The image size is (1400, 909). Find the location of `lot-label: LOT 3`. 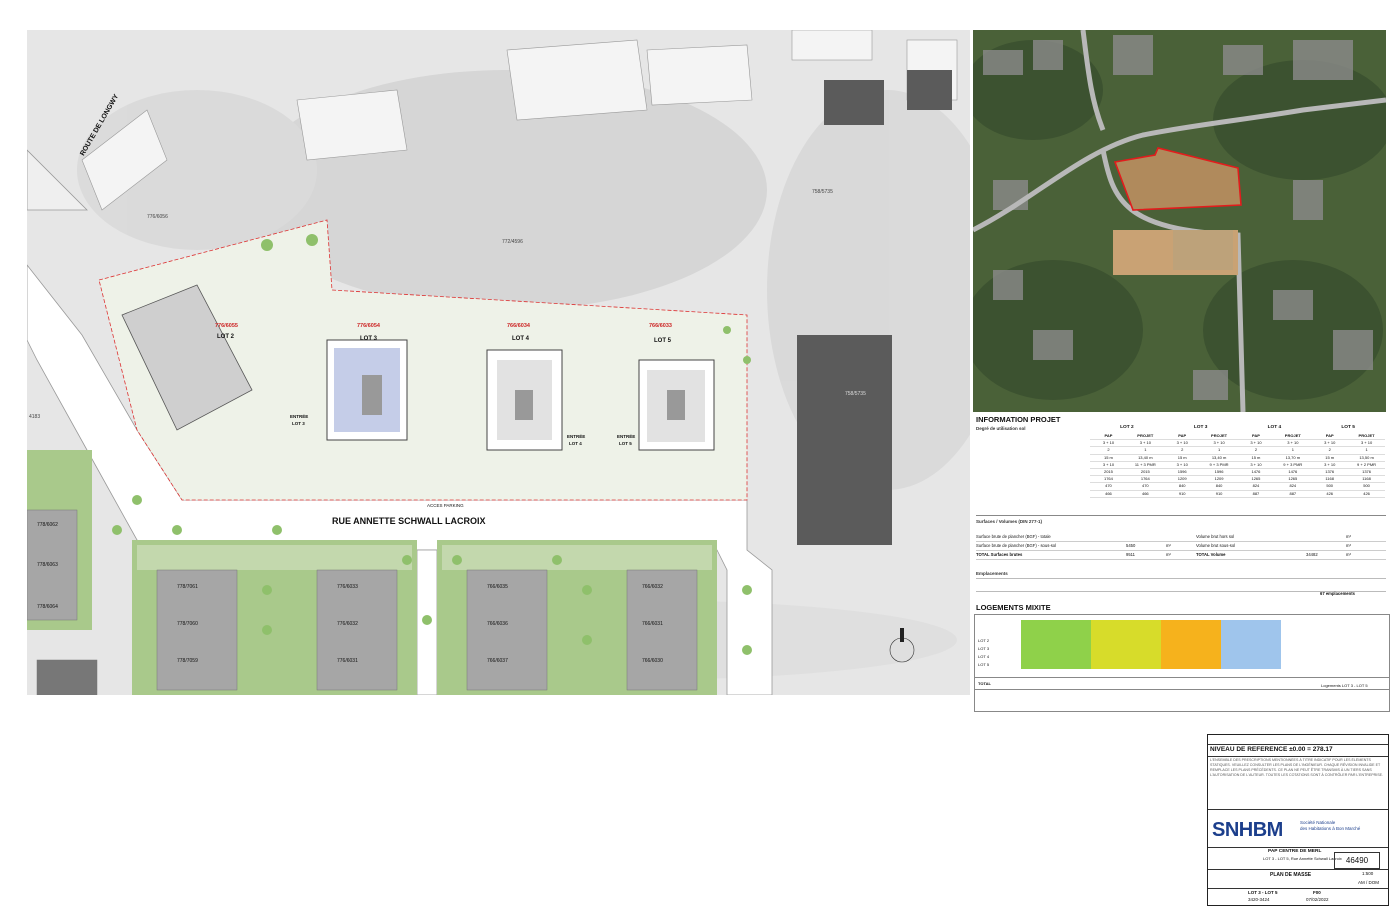

lot-label: LOT 3 is located at coordinates (369, 339).